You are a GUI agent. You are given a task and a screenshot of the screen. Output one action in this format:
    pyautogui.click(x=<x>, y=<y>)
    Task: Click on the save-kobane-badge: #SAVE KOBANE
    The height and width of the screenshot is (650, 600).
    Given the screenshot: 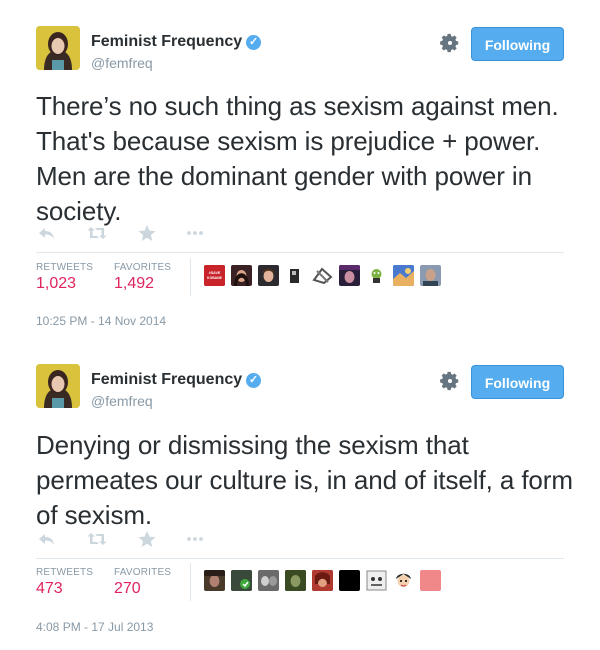 What is the action you would take?
    pyautogui.click(x=214, y=275)
    